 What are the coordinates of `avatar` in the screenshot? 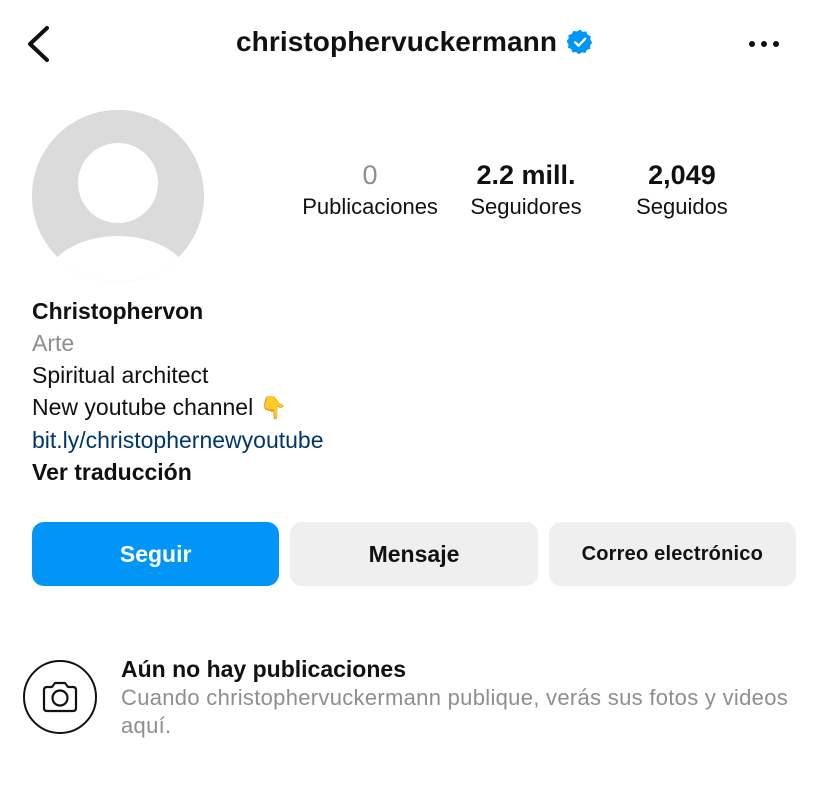 It's located at (118, 196).